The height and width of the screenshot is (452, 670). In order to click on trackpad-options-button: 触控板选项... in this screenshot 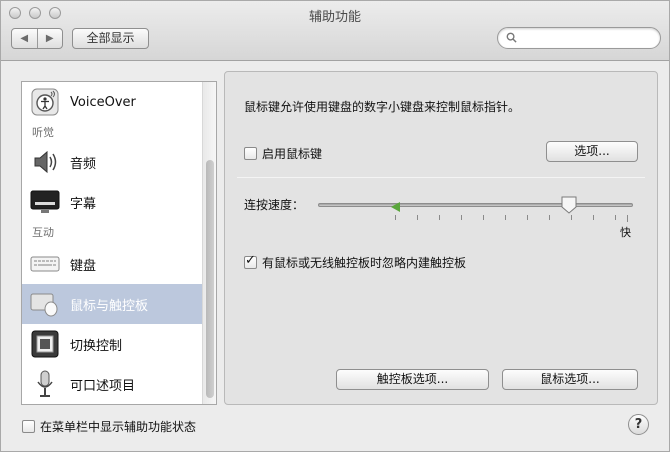, I will do `click(412, 379)`.